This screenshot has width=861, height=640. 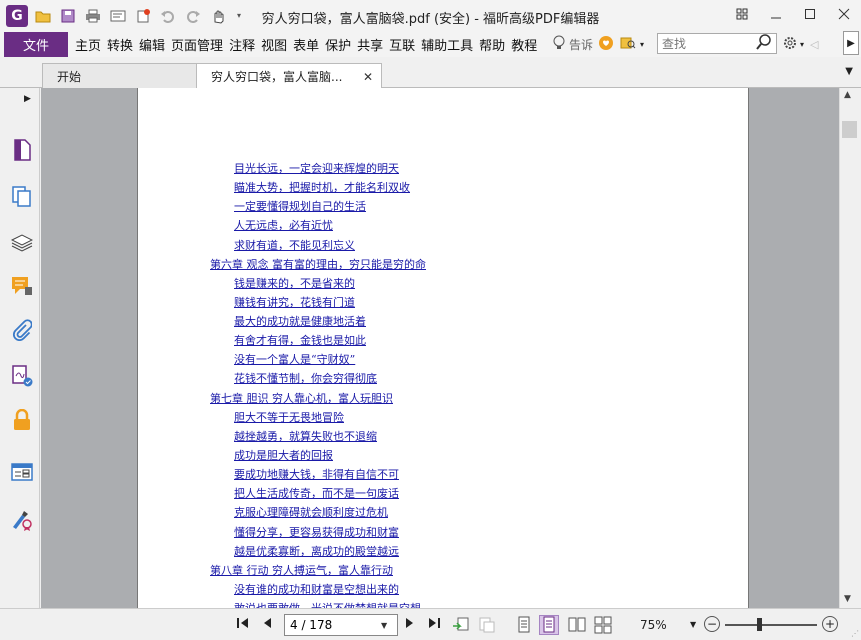 I want to click on properties-icon, so click(x=118, y=16).